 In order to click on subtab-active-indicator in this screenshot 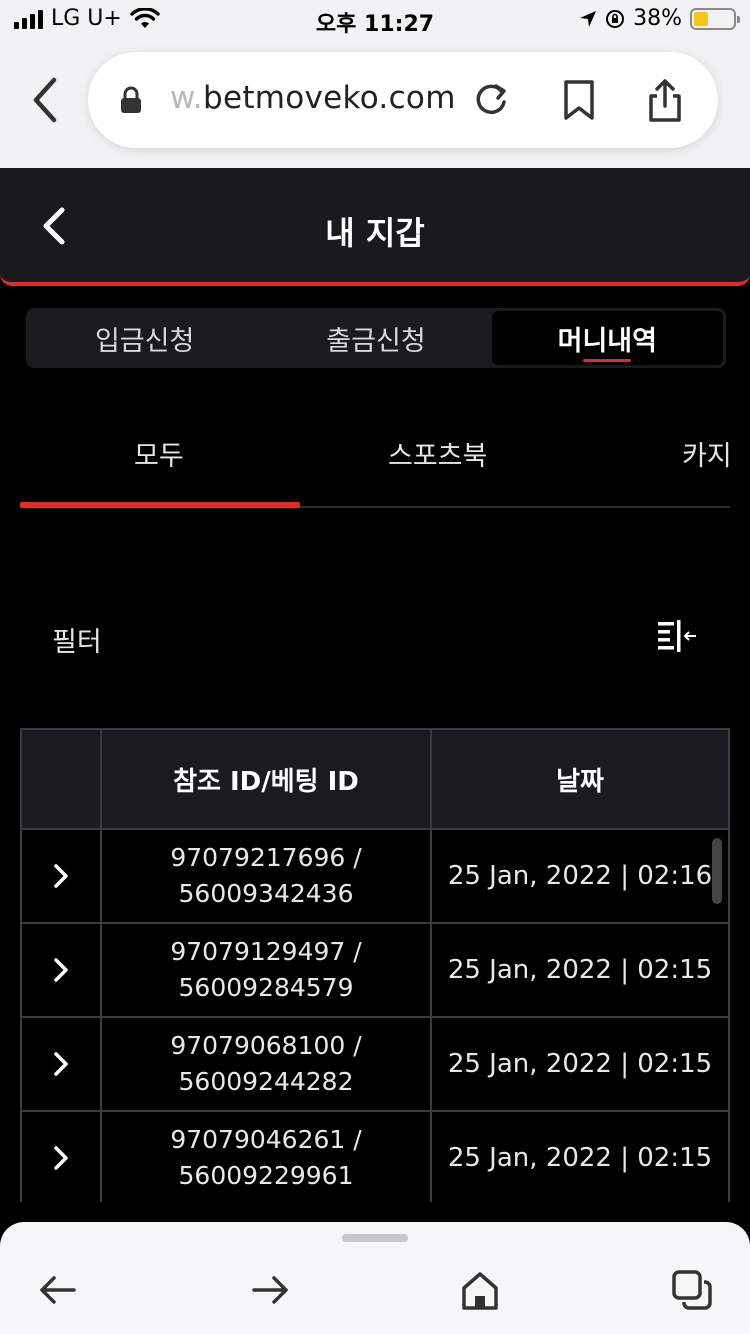, I will do `click(160, 505)`.